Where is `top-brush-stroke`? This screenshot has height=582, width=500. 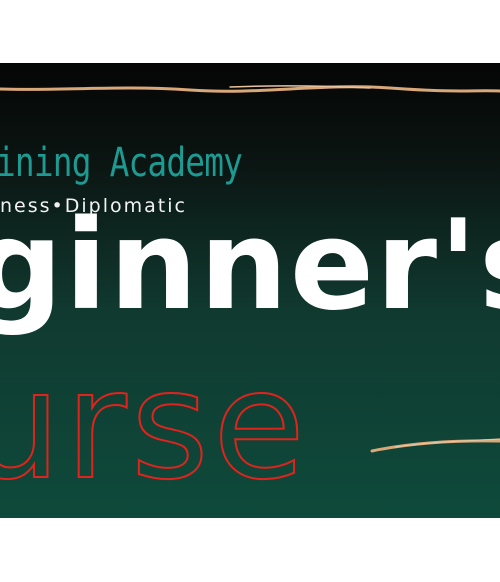
top-brush-stroke is located at coordinates (250, 89).